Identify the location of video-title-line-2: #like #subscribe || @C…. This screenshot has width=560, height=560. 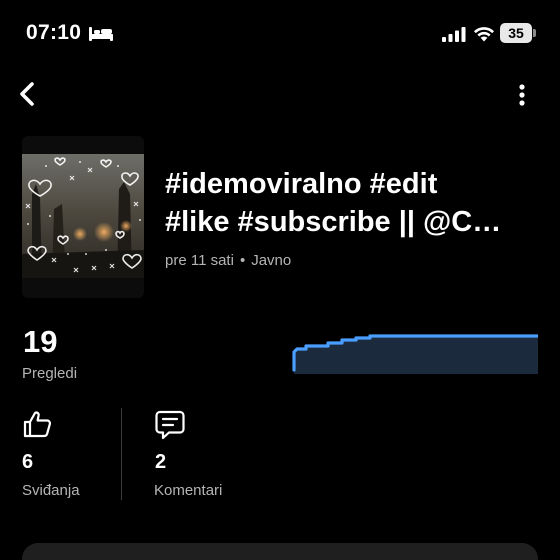
(333, 222).